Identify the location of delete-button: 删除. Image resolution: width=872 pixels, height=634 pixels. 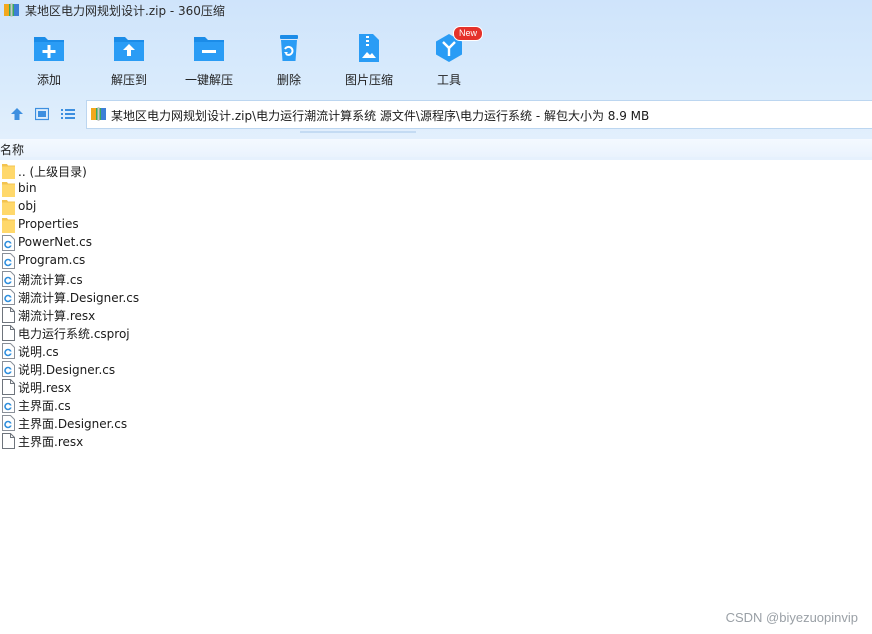
(289, 58).